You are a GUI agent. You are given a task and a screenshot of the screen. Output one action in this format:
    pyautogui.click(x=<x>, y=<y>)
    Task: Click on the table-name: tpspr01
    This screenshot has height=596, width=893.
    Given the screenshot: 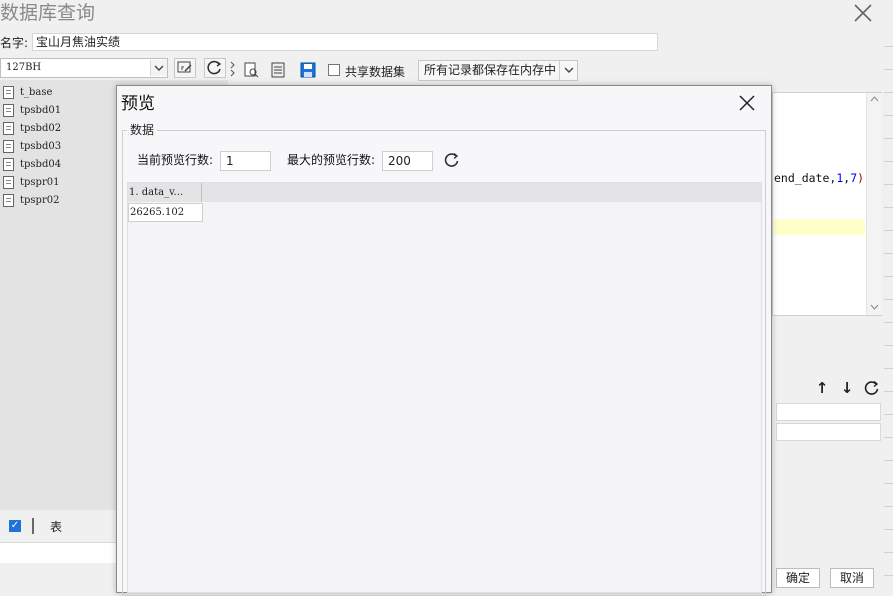 What is the action you would take?
    pyautogui.click(x=40, y=182)
    